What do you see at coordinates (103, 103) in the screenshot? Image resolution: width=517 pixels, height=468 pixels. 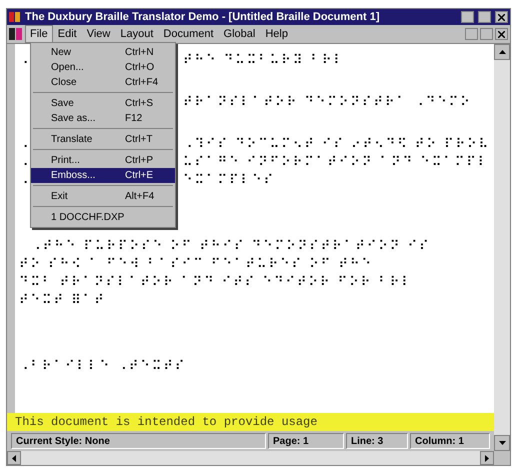 I see `menu-option: Save Ctrl+S` at bounding box center [103, 103].